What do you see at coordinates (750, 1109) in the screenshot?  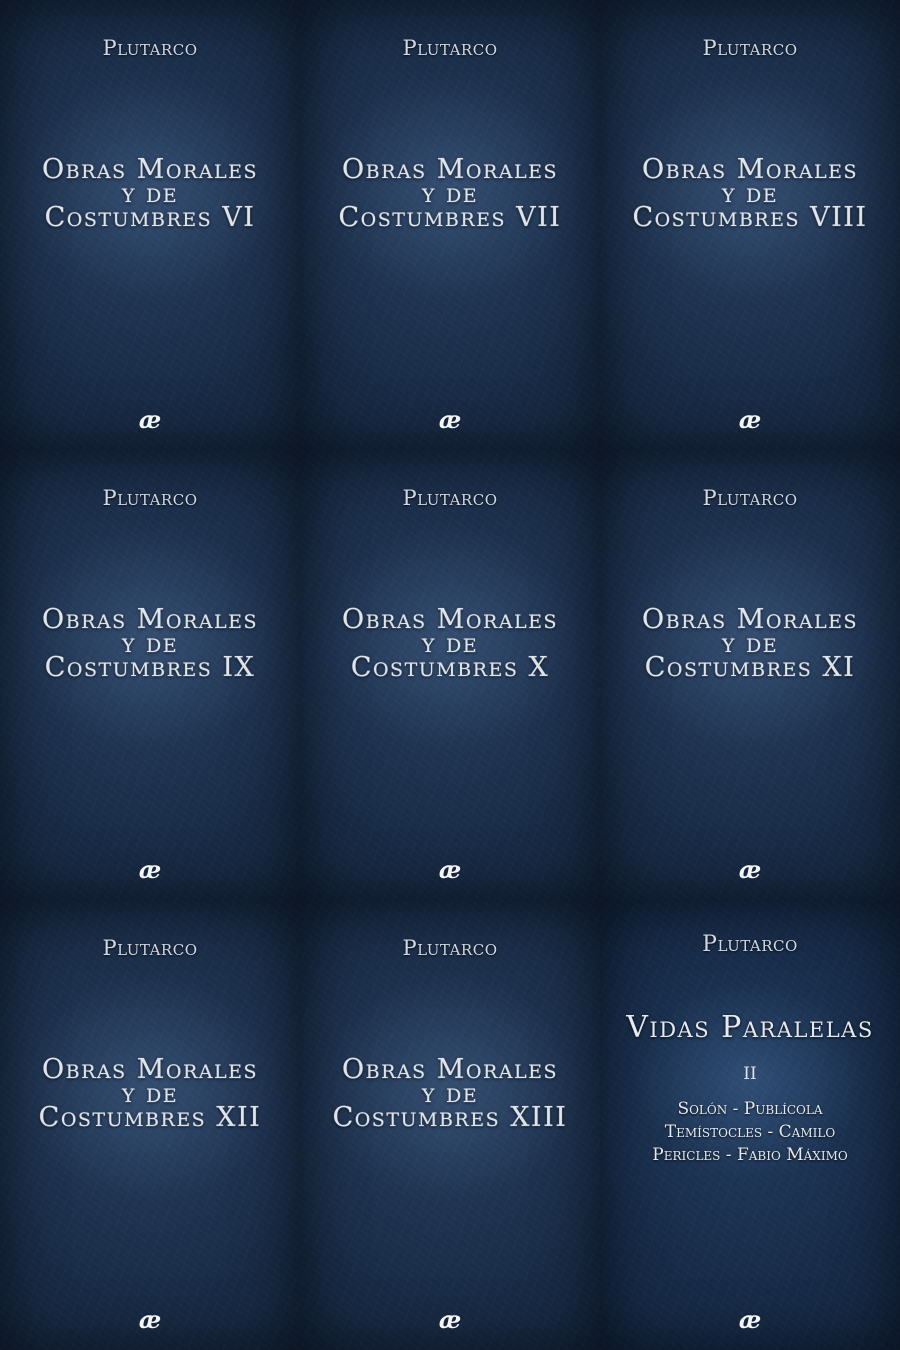 I see `contents-line: Solón - Publícola` at bounding box center [750, 1109].